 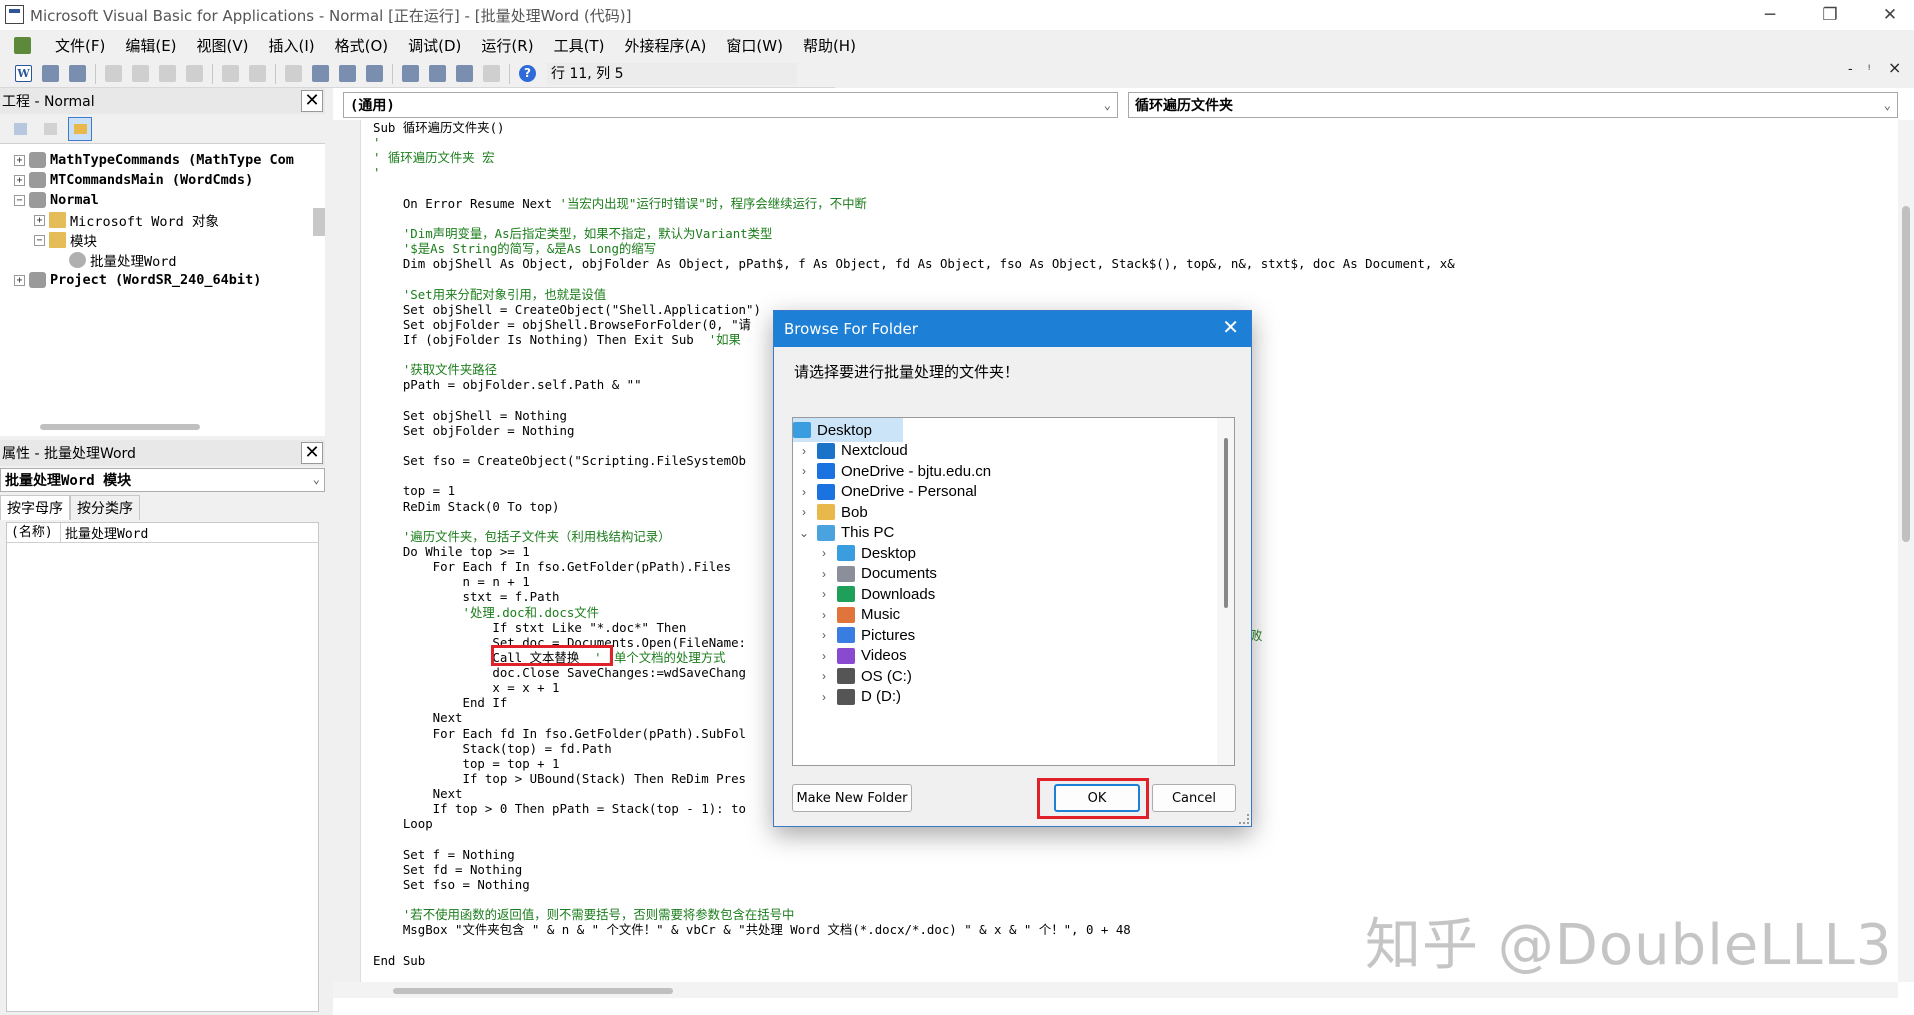 I want to click on project-hscroll, so click(x=120, y=427).